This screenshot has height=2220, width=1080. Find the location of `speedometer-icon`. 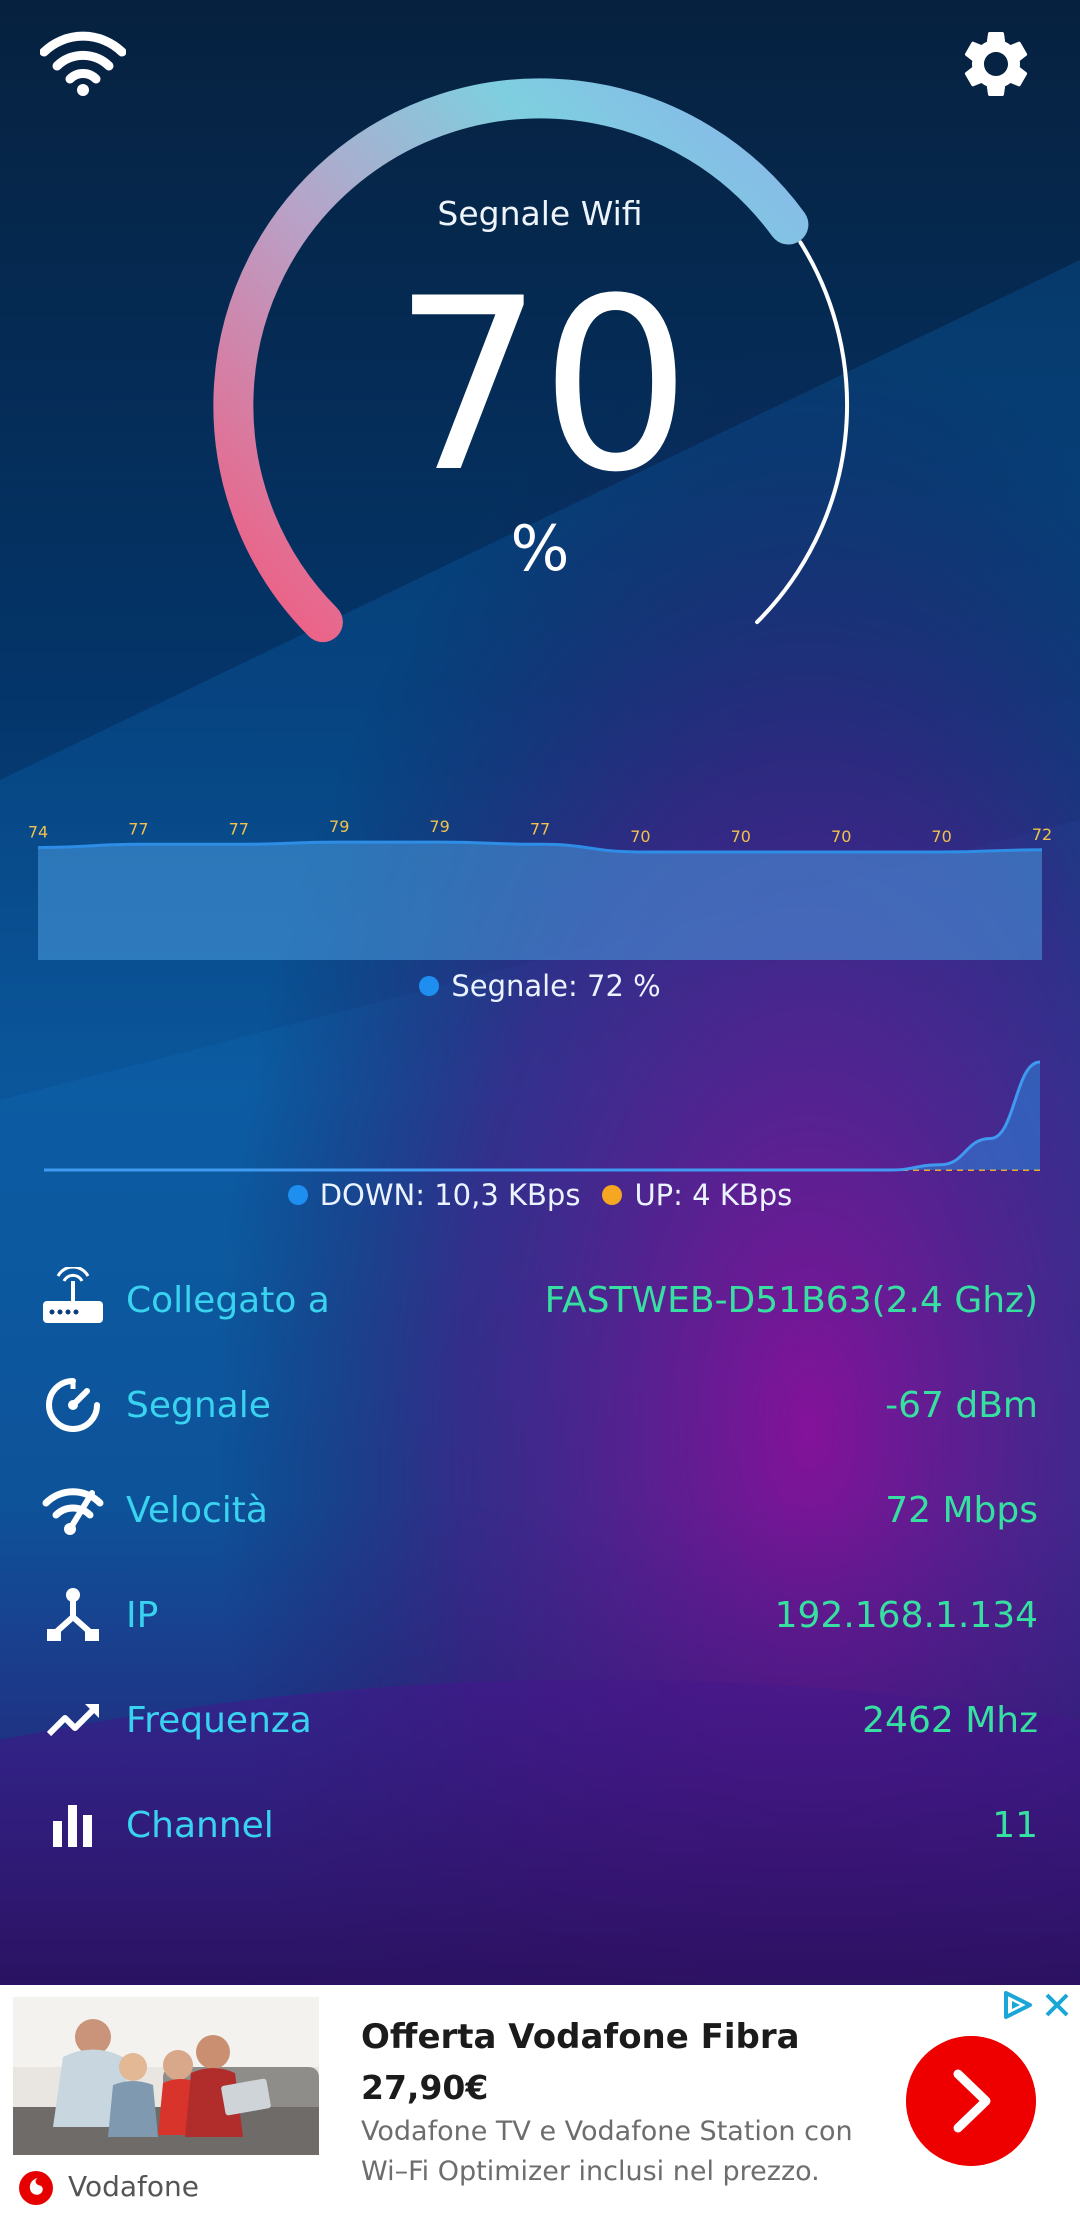

speedometer-icon is located at coordinates (73, 1405).